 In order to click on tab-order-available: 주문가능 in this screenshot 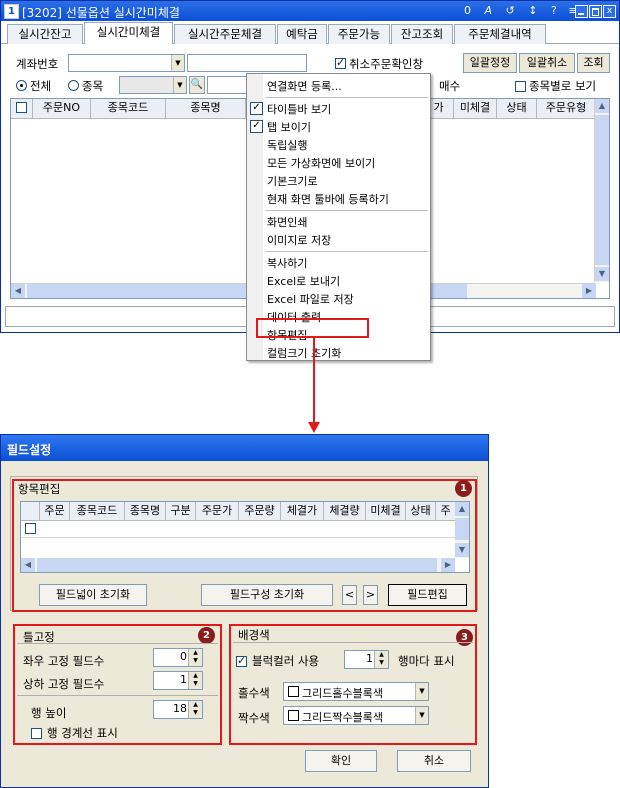, I will do `click(359, 34)`.